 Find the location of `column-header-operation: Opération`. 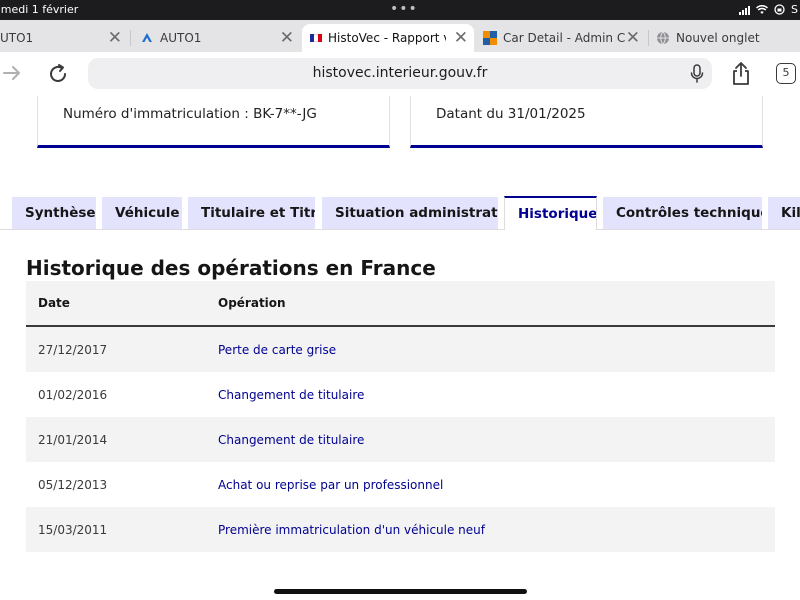

column-header-operation: Opération is located at coordinates (252, 303).